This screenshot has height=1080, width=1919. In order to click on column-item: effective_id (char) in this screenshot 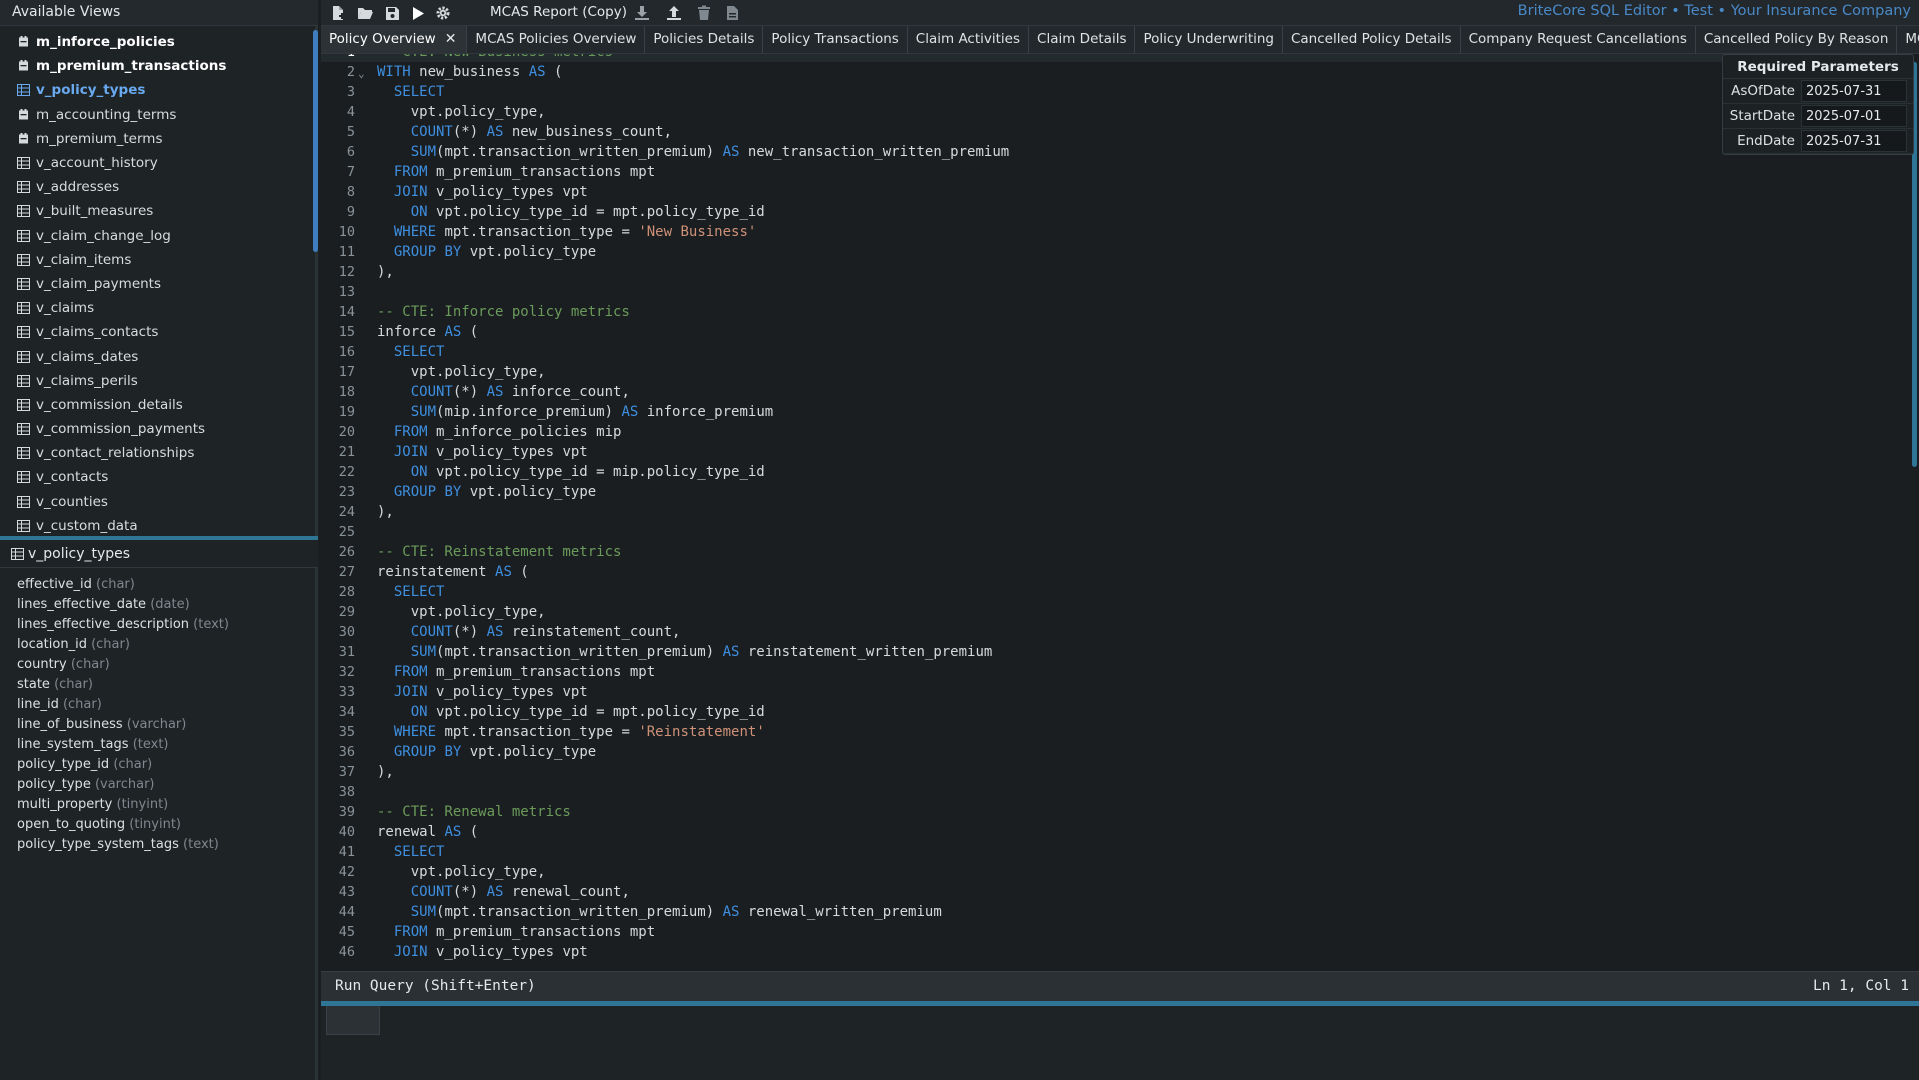, I will do `click(164, 585)`.